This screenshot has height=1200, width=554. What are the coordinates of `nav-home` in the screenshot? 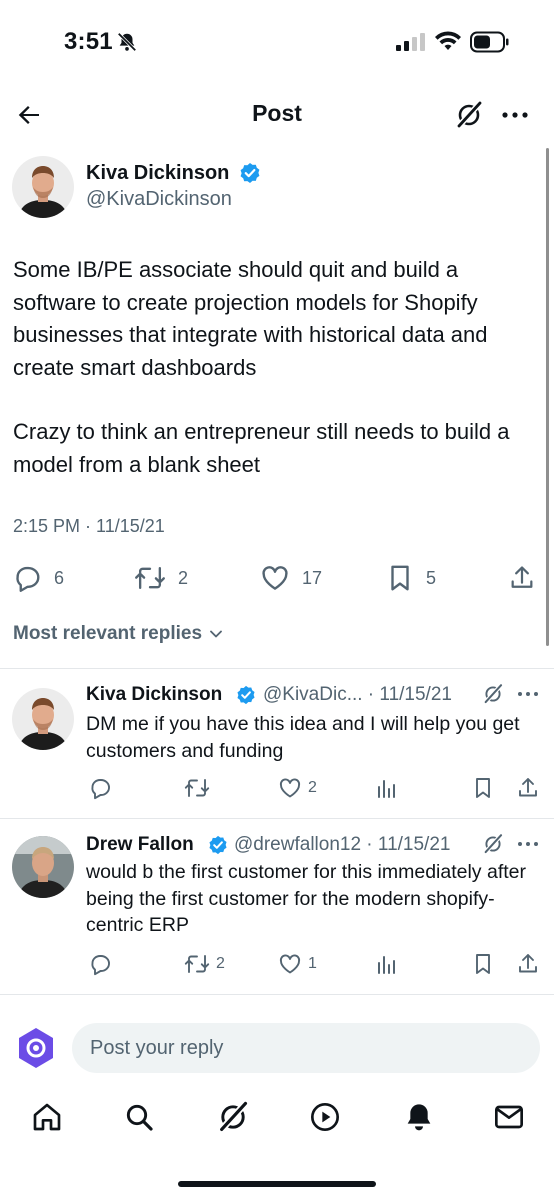 It's located at (47, 1117).